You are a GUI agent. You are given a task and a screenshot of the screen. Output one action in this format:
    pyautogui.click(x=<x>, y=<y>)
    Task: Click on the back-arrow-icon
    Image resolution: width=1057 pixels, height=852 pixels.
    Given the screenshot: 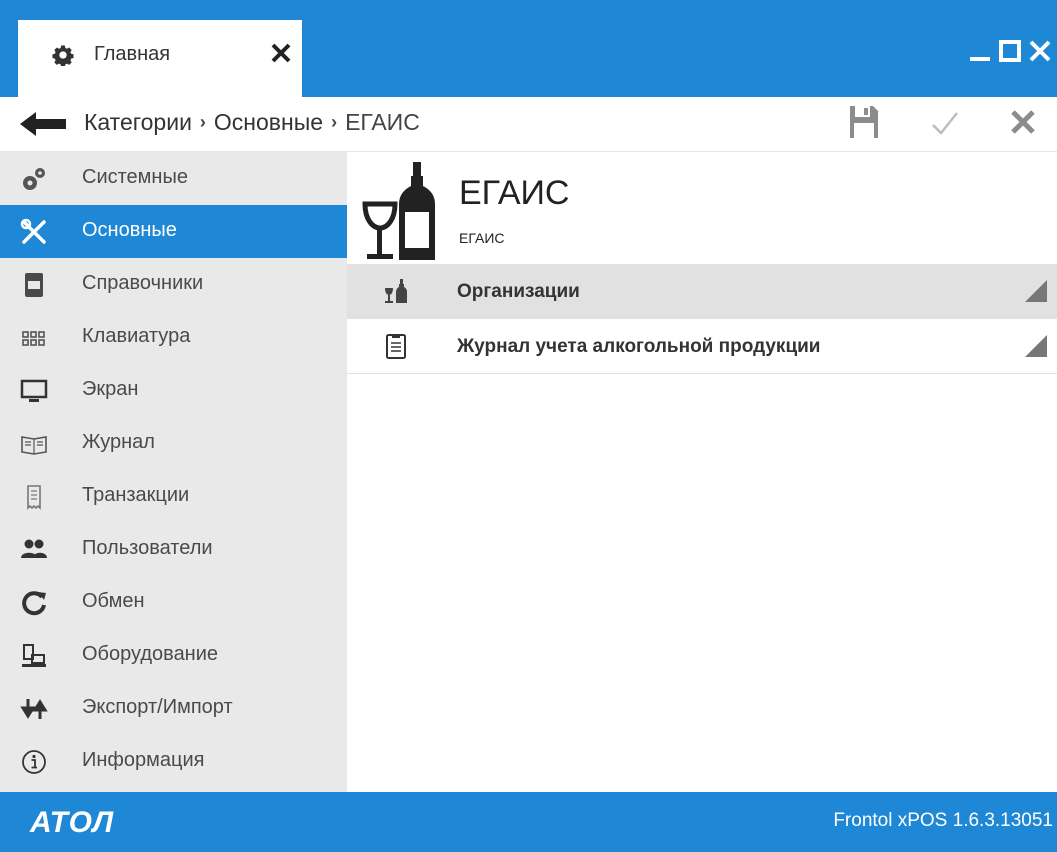 What is the action you would take?
    pyautogui.click(x=43, y=124)
    